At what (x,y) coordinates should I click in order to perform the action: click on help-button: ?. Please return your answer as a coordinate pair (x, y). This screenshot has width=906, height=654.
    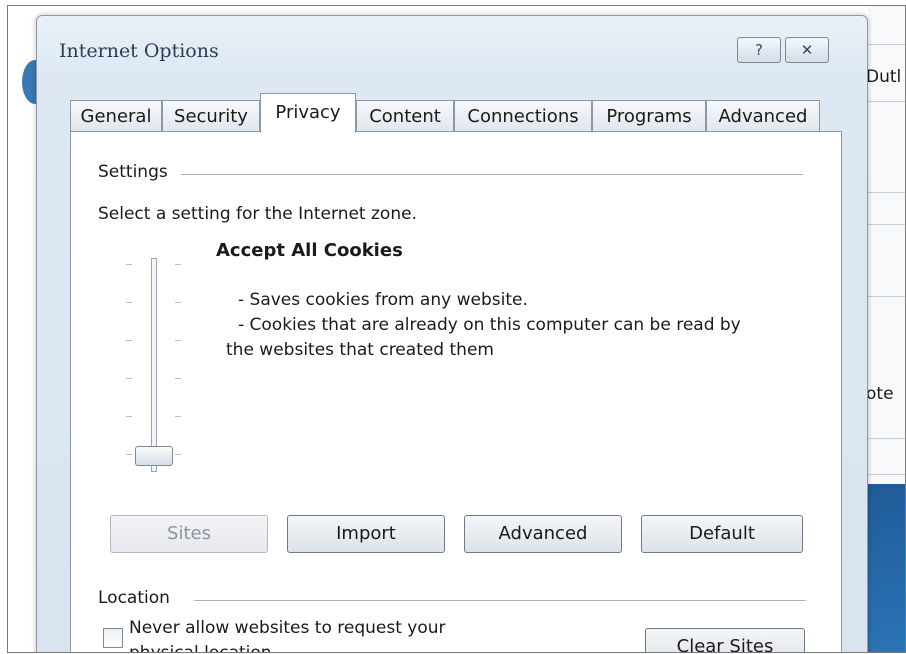
    Looking at the image, I should click on (759, 50).